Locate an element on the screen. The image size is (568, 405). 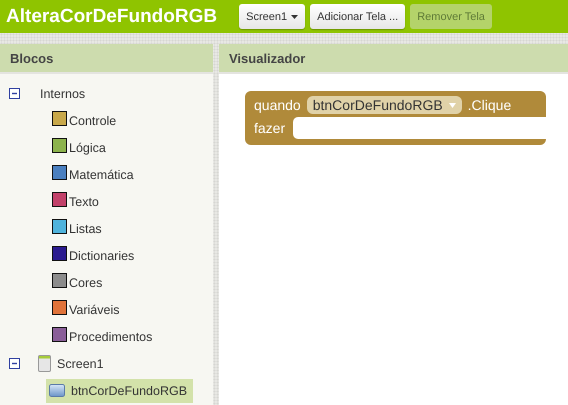
screen-dropdown: Screen1 is located at coordinates (272, 16).